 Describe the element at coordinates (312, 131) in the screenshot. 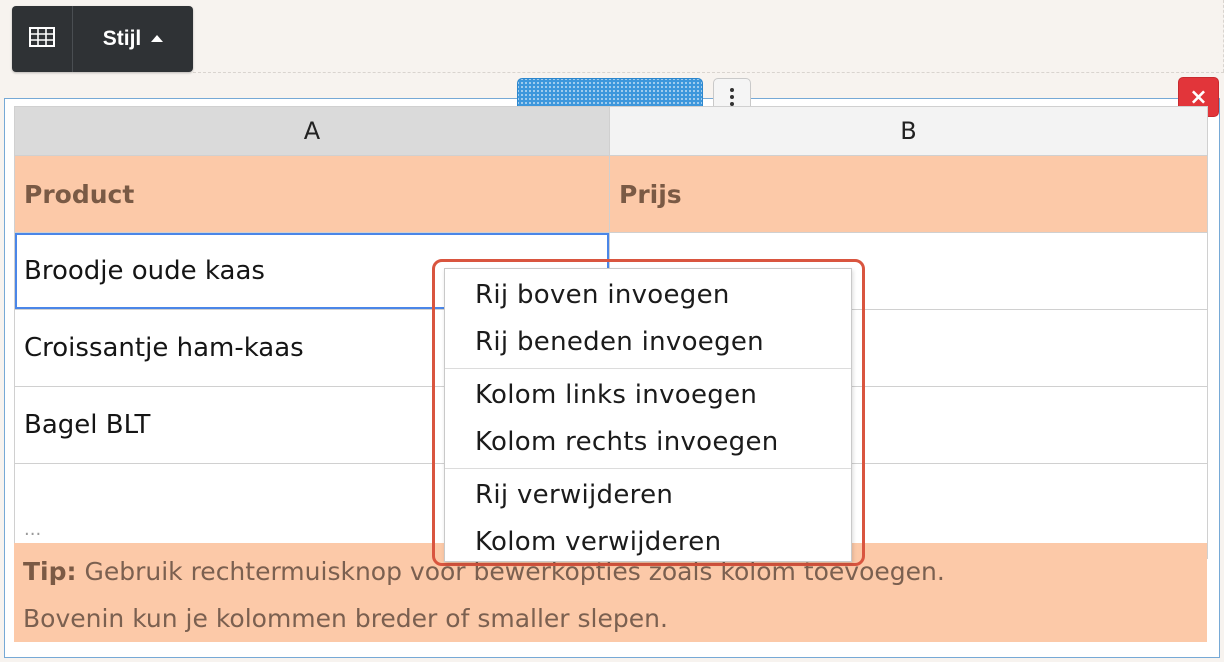

I see `column-header-a: A` at that location.